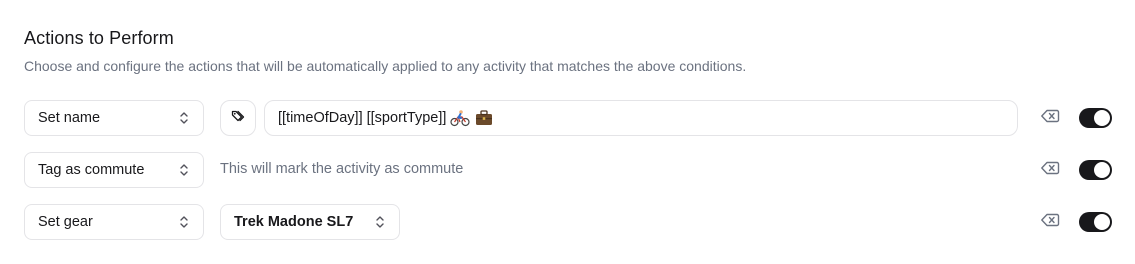 The height and width of the screenshot is (264, 1135). I want to click on section-title: Actions to Perform, so click(99, 38).